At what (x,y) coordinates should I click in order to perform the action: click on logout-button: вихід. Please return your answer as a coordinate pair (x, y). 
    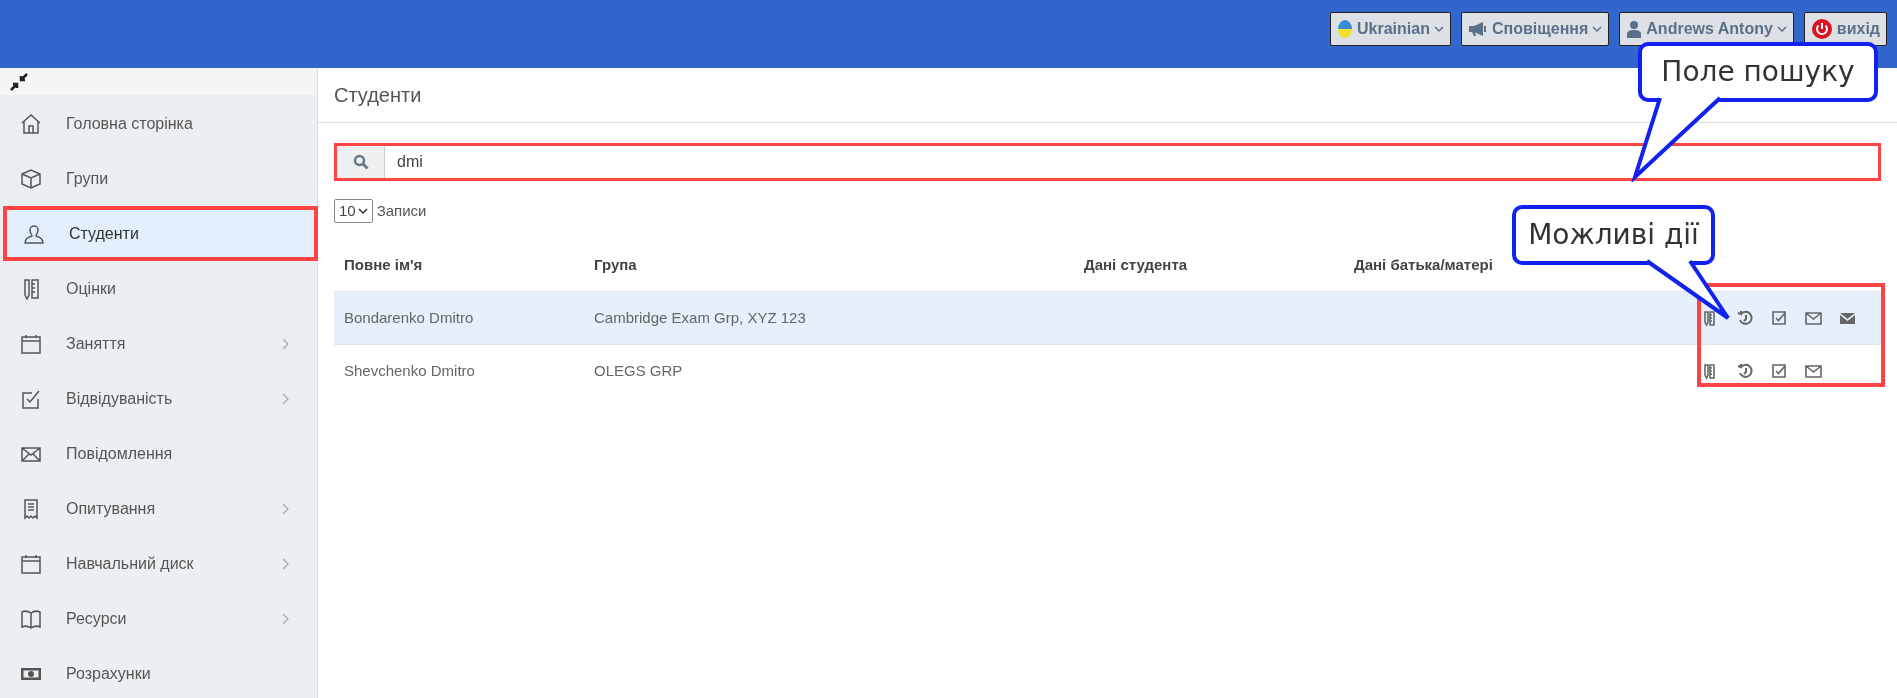
    Looking at the image, I should click on (1845, 29).